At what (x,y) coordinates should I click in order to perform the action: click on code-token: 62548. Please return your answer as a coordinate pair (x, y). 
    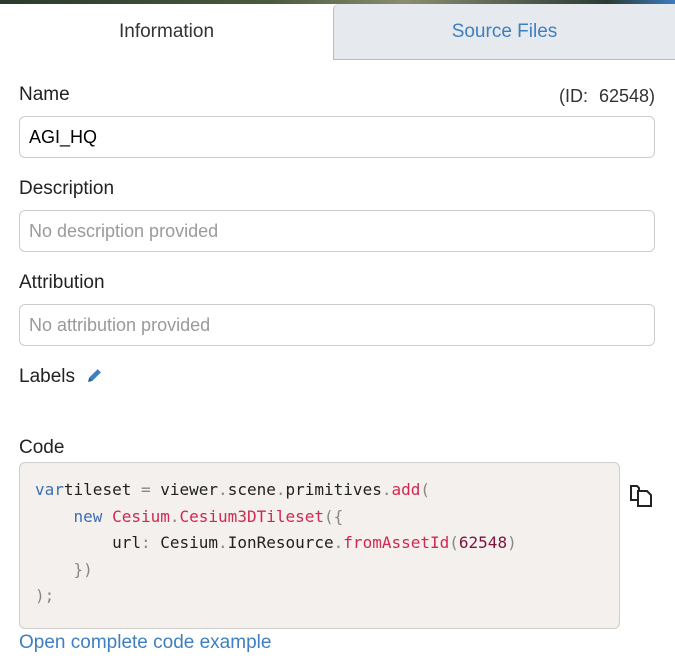
    Looking at the image, I should click on (483, 542).